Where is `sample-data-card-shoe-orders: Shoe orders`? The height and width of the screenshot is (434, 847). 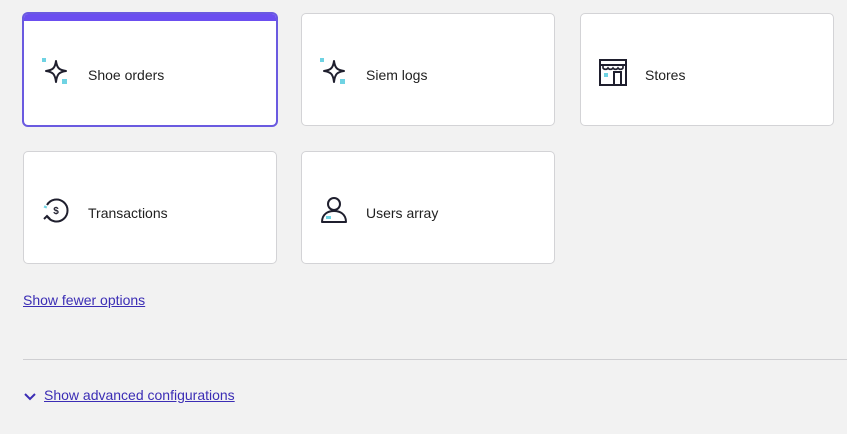 sample-data-card-shoe-orders: Shoe orders is located at coordinates (150, 69).